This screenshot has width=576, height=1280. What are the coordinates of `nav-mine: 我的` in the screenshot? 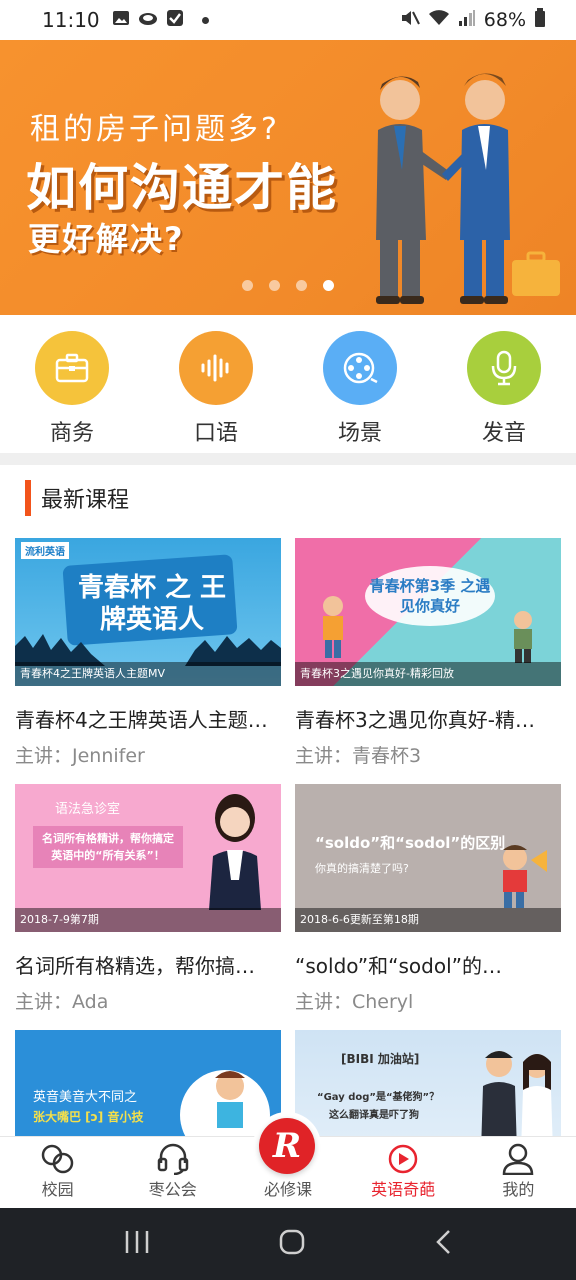 It's located at (518, 1172).